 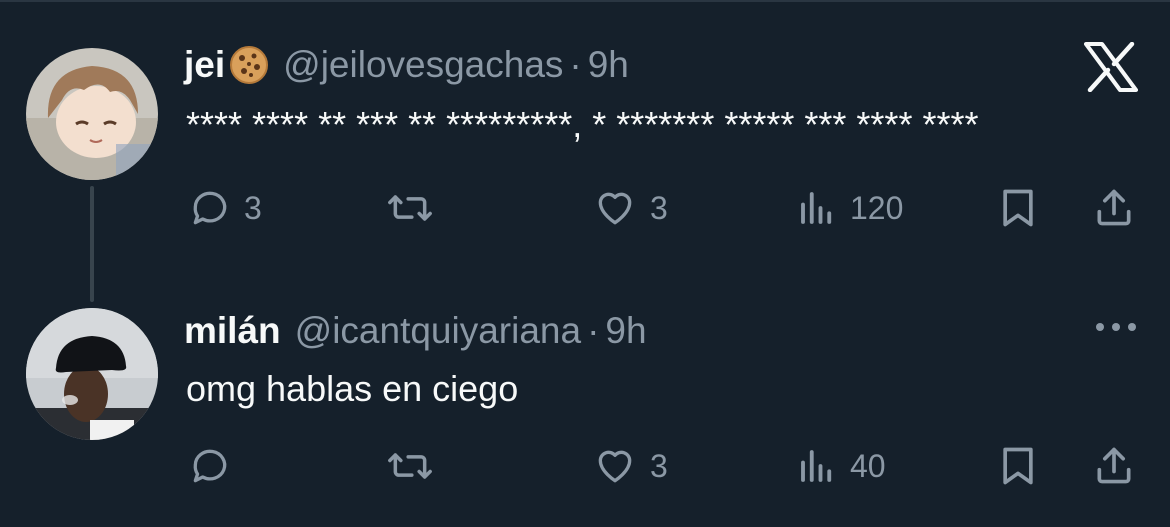 I want to click on avatar-jei, so click(x=92, y=114).